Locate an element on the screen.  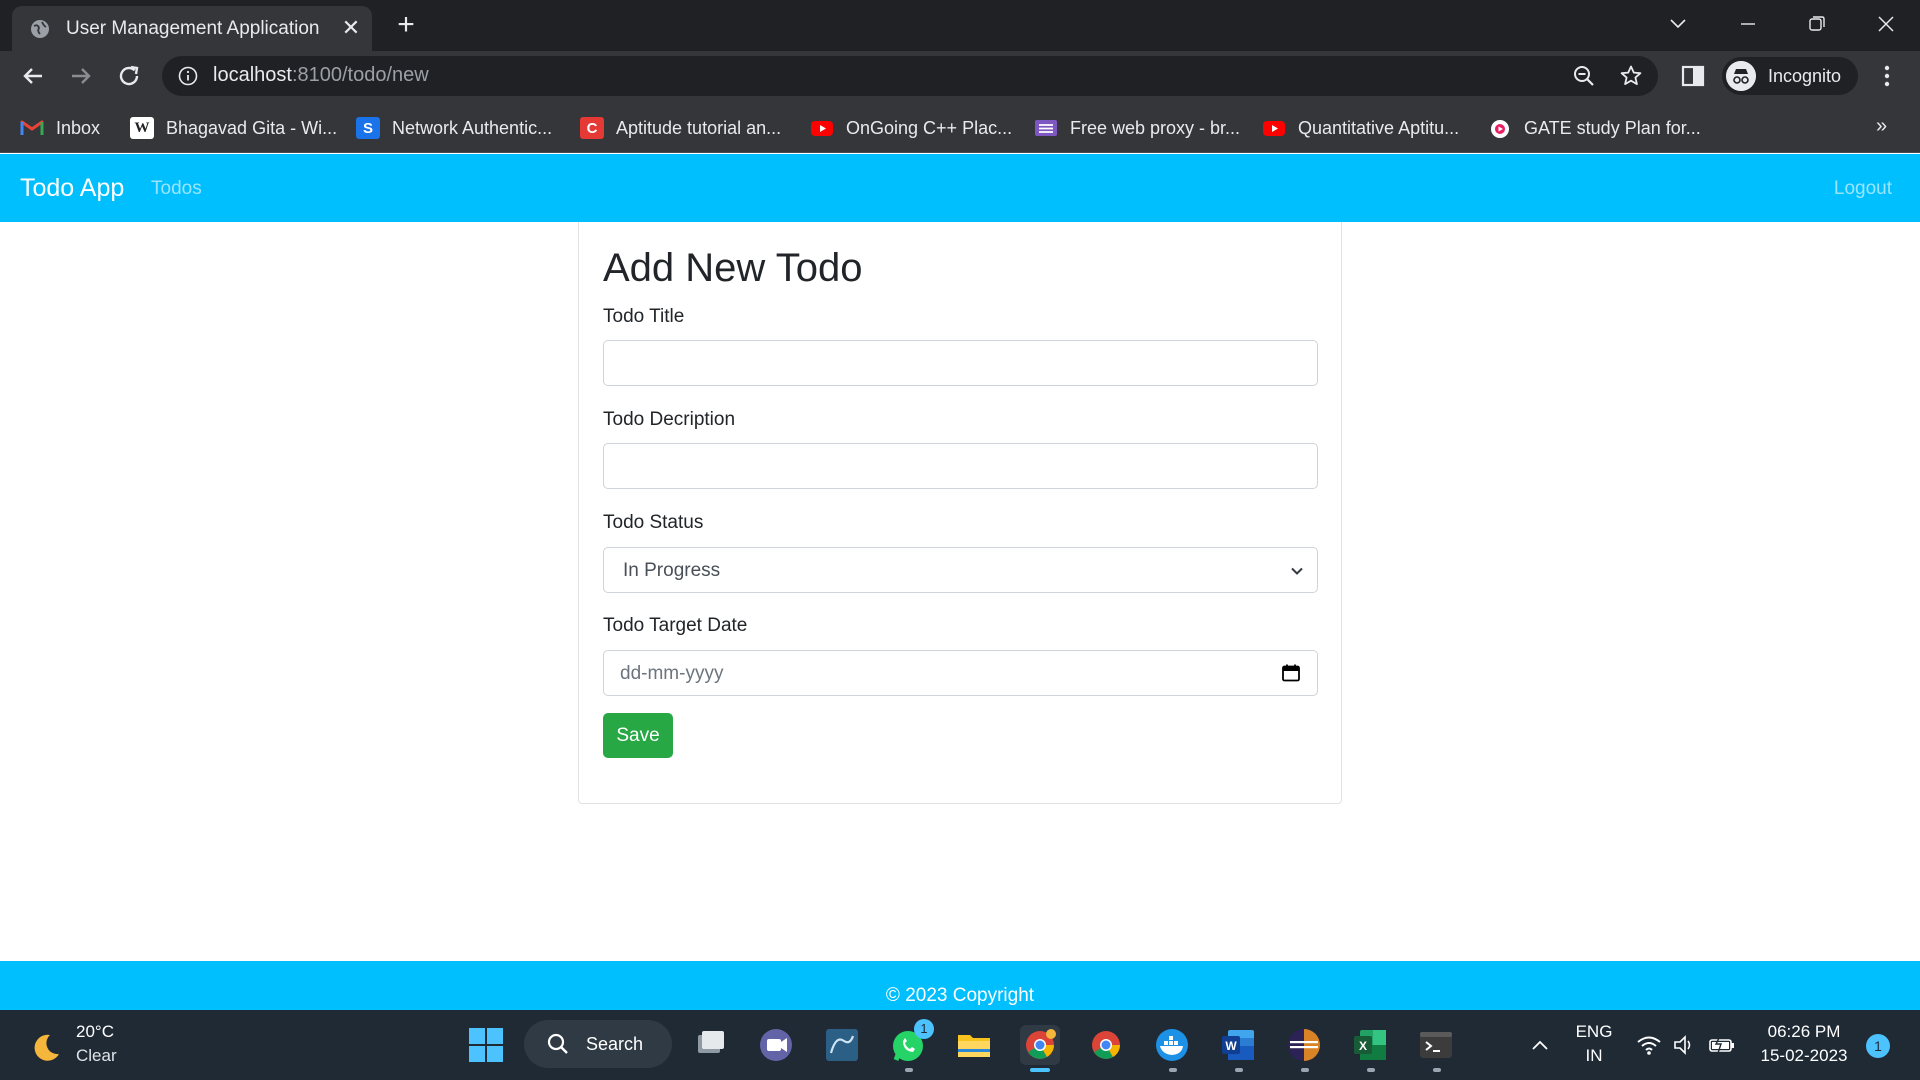
app-navbar: Todo App Todos Logout is located at coordinates (960, 188).